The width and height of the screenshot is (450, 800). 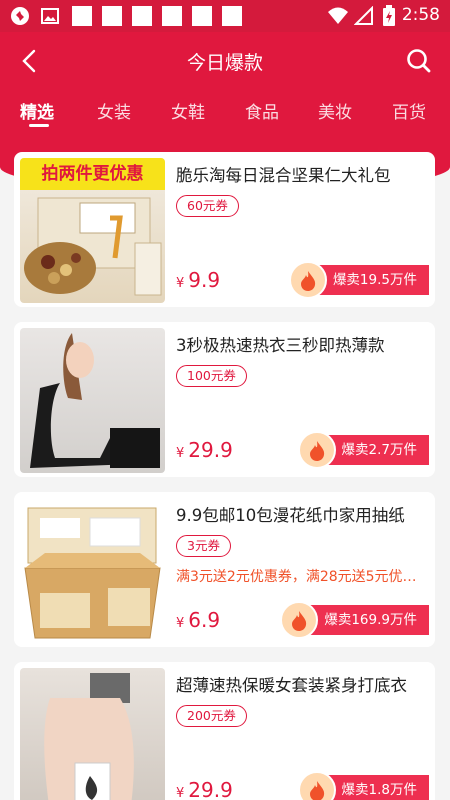 I want to click on promo-text: 满3元送2元优惠券，满28元送5元优惠券, so click(x=302, y=577).